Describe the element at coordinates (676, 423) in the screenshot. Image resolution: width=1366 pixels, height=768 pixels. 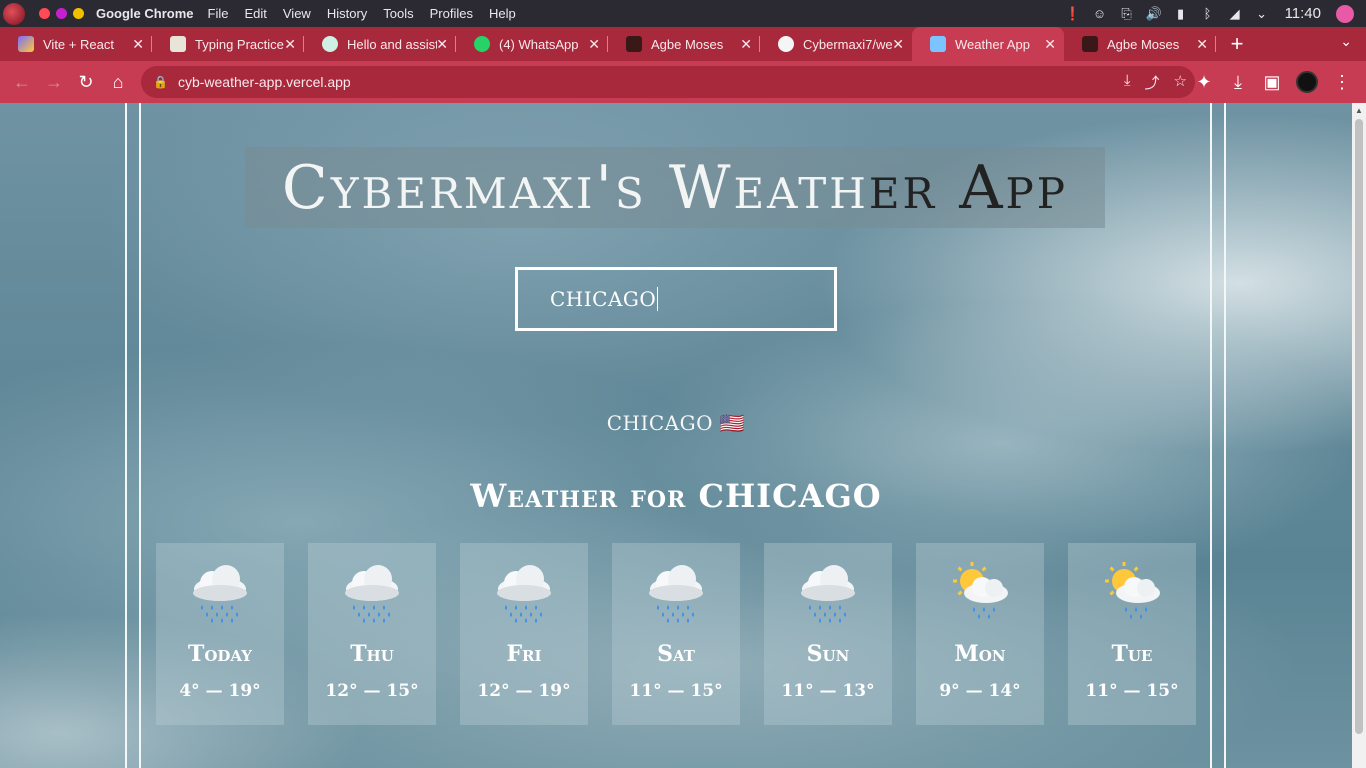
I see `city-label: CHICAGO 🇺🇸` at that location.